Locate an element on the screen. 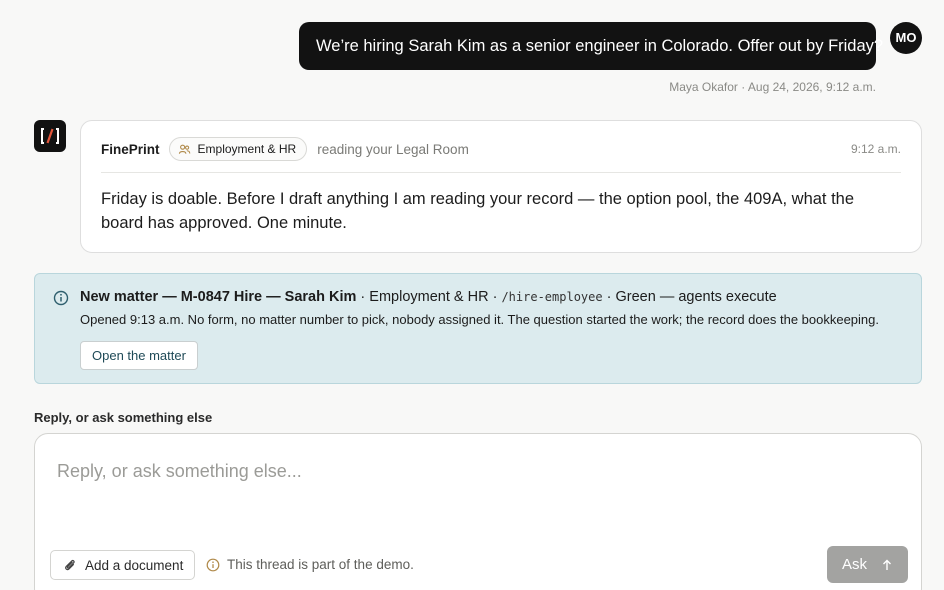 Image resolution: width=944 pixels, height=590 pixels. matter-area: Employment & HR is located at coordinates (429, 297).